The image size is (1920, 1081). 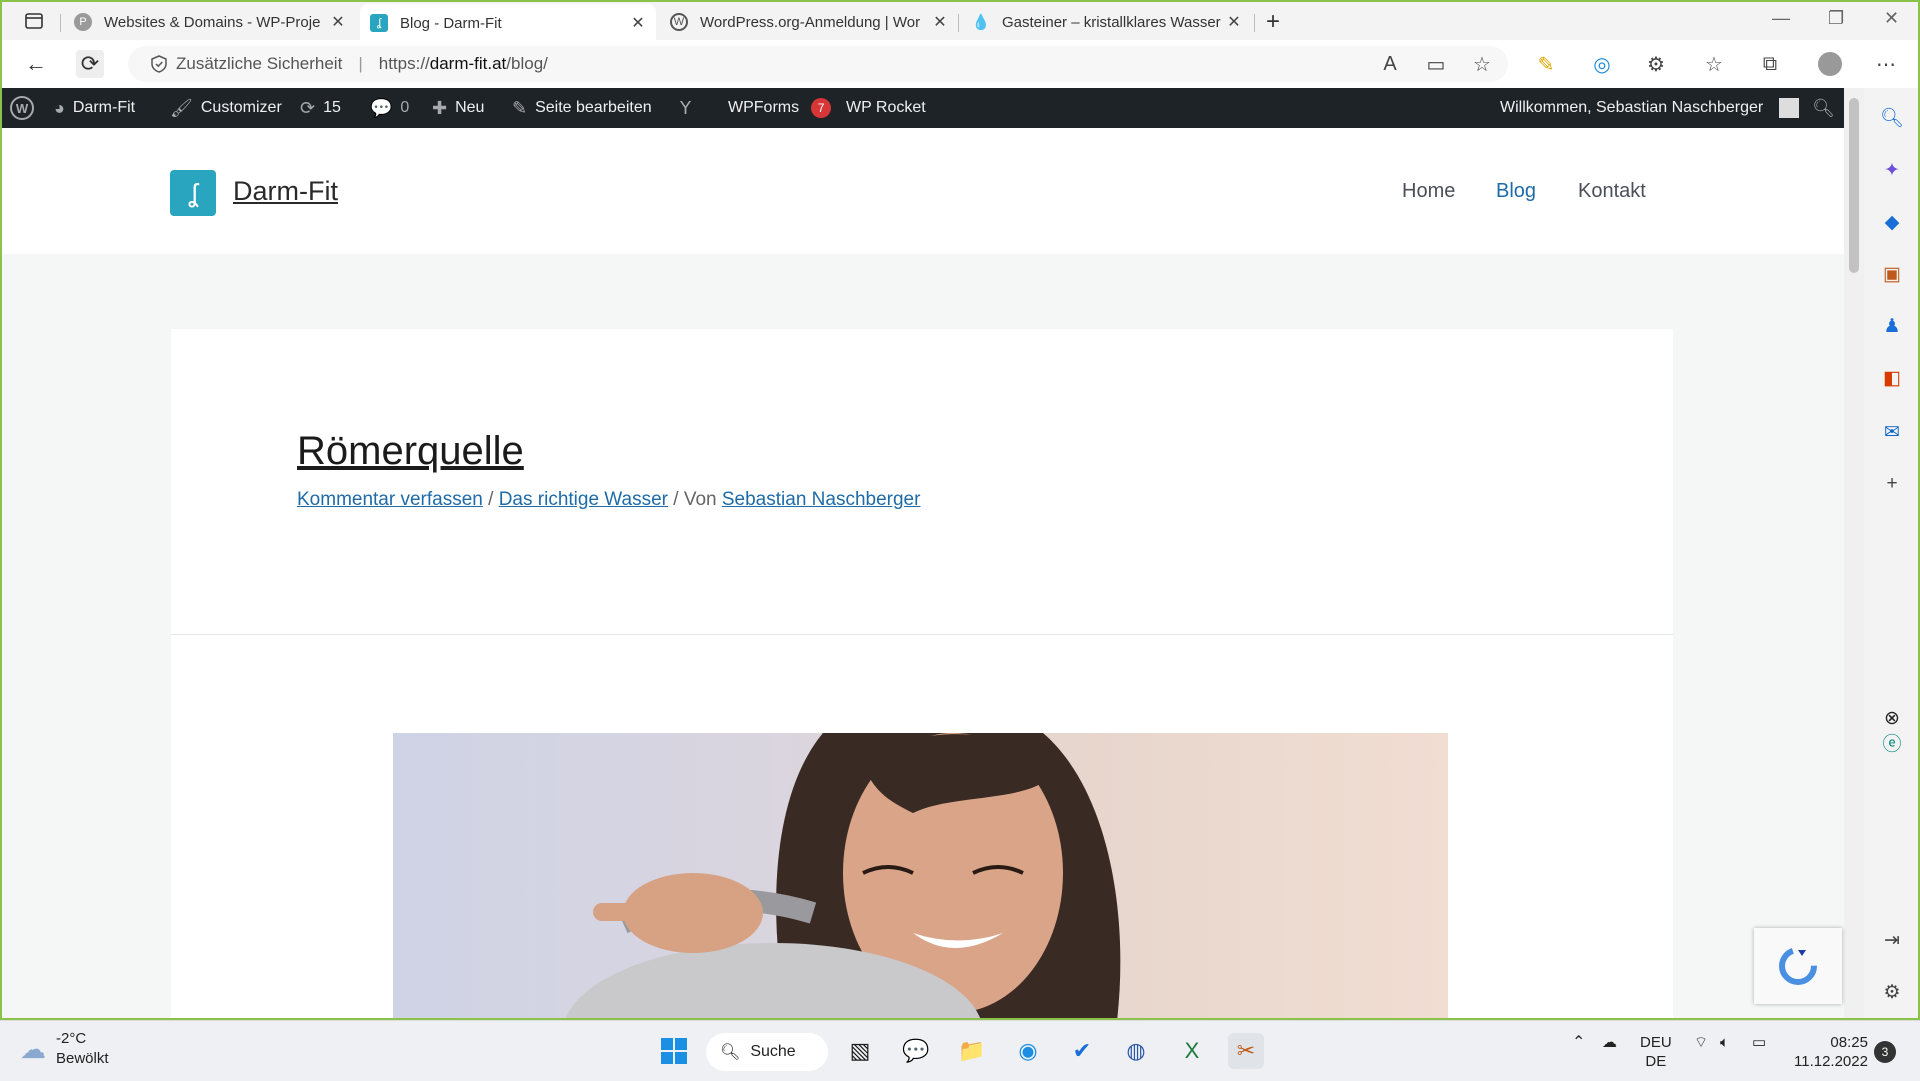 I want to click on notification-badge: 7, so click(x=821, y=108).